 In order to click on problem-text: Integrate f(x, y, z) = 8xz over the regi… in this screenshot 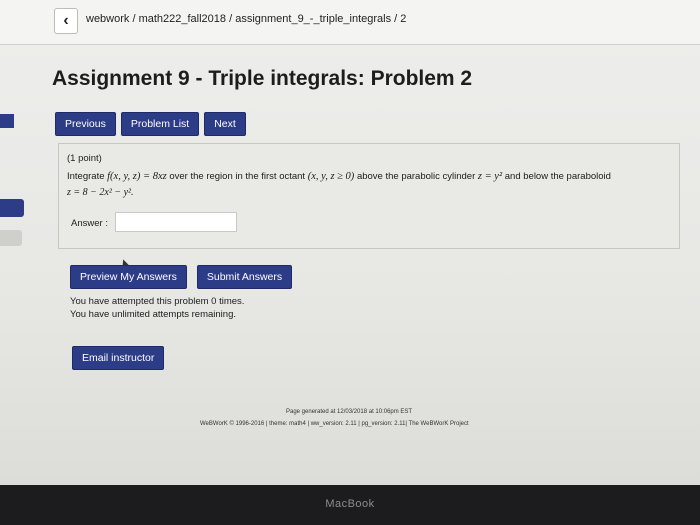, I will do `click(339, 176)`.